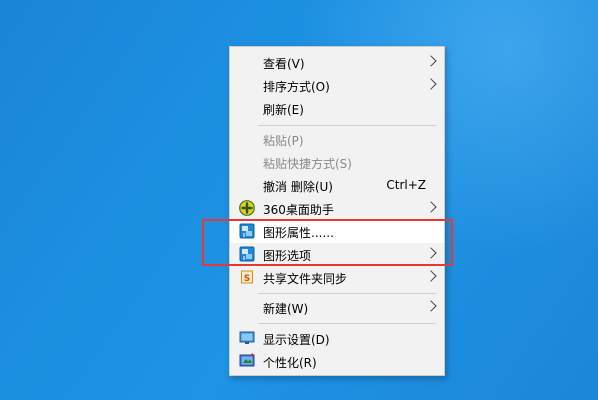 This screenshot has height=400, width=598. I want to click on personalize-icon, so click(247, 360).